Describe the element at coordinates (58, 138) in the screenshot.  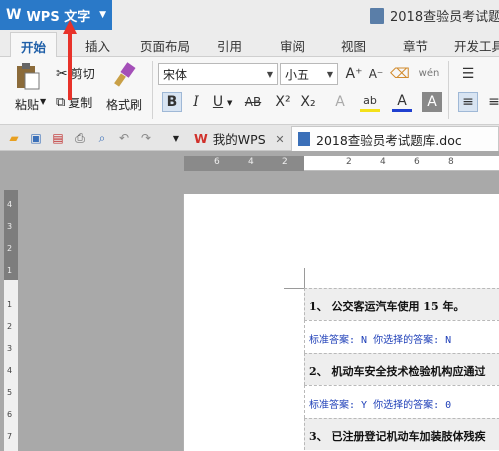
I see `export-pdf-icon: ▤` at that location.